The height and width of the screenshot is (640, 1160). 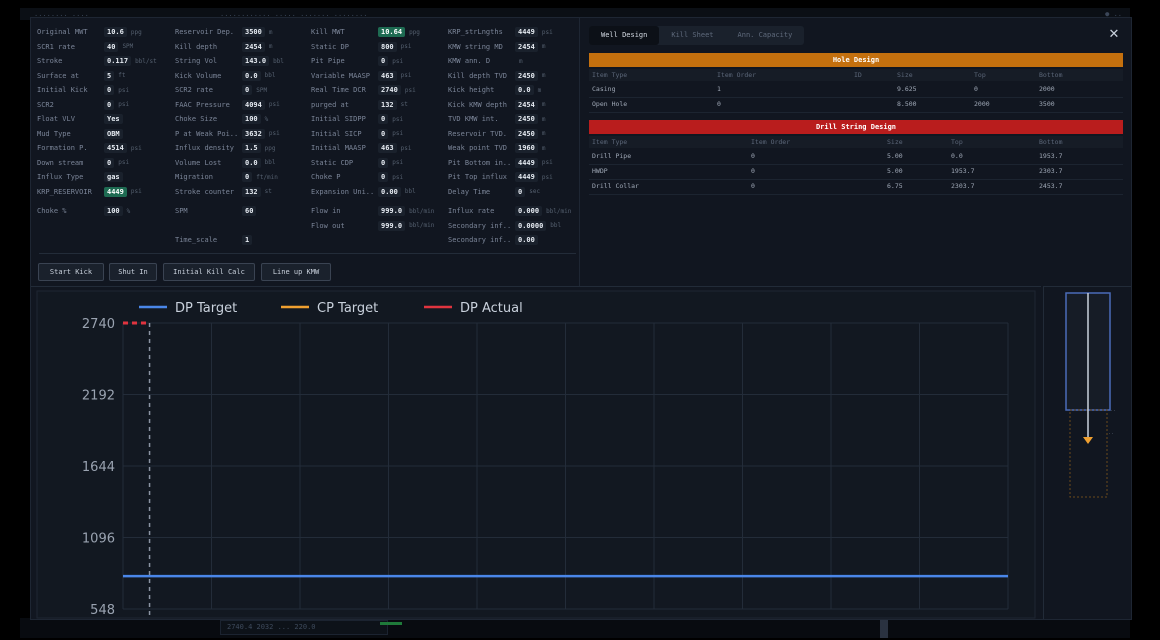 I want to click on param-value: 4094, so click(x=253, y=104).